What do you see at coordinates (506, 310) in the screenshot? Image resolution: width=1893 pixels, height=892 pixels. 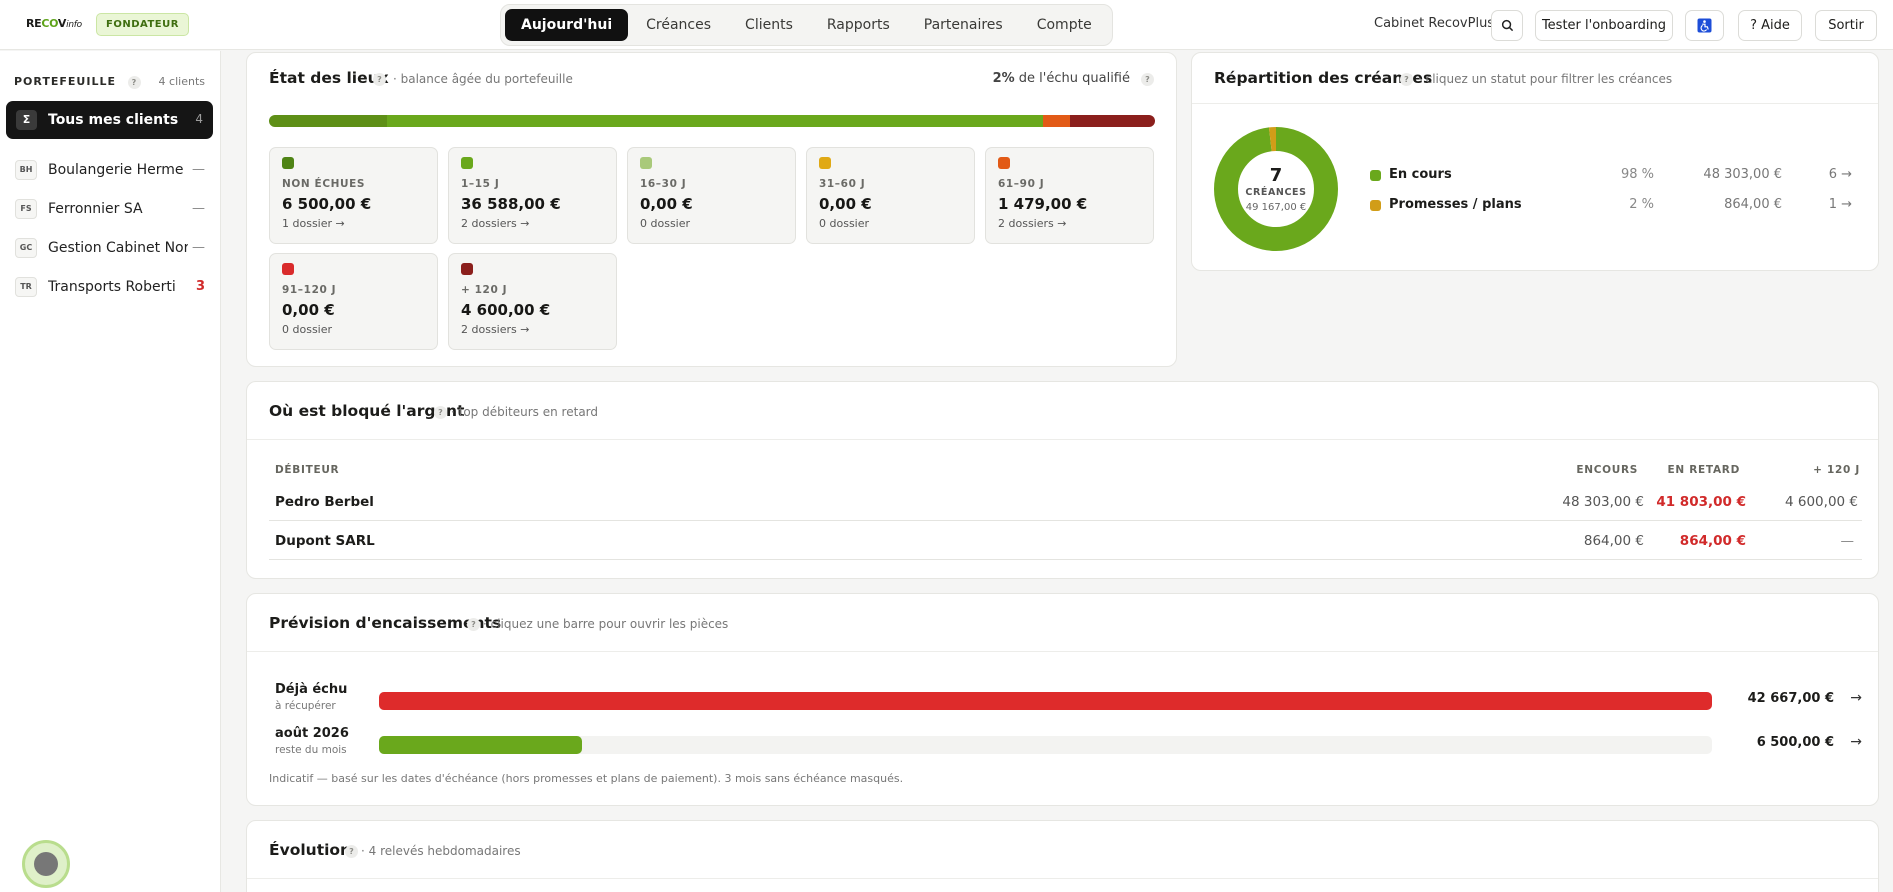 I see `bucket-value: 4 600,00 €` at bounding box center [506, 310].